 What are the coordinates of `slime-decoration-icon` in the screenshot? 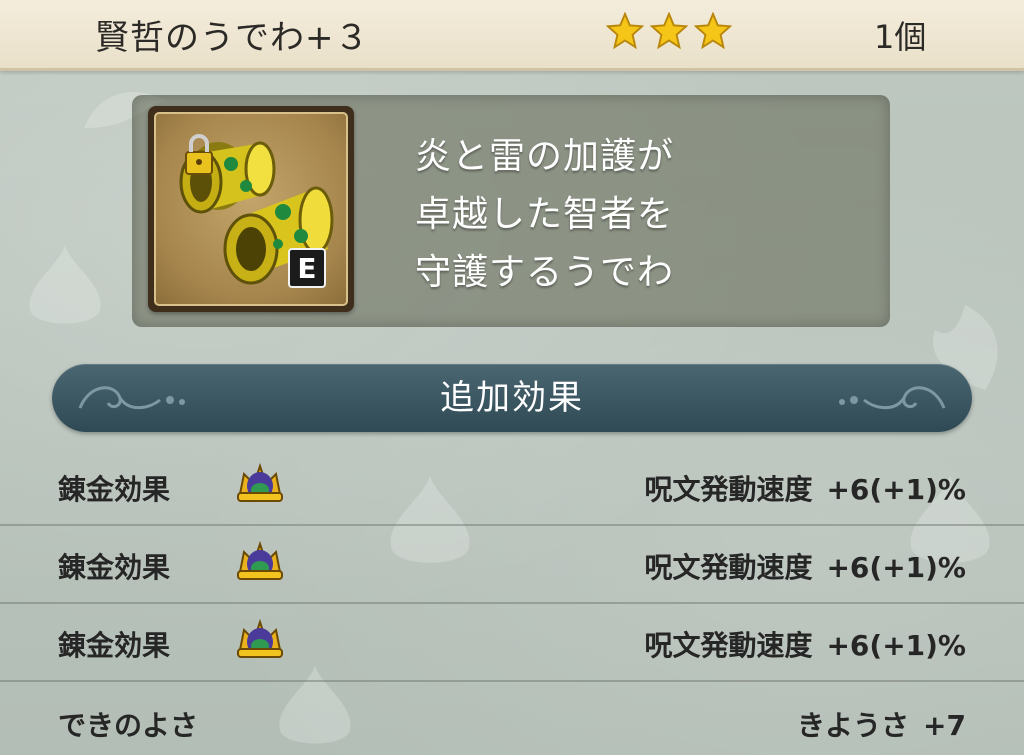 It's located at (65, 284).